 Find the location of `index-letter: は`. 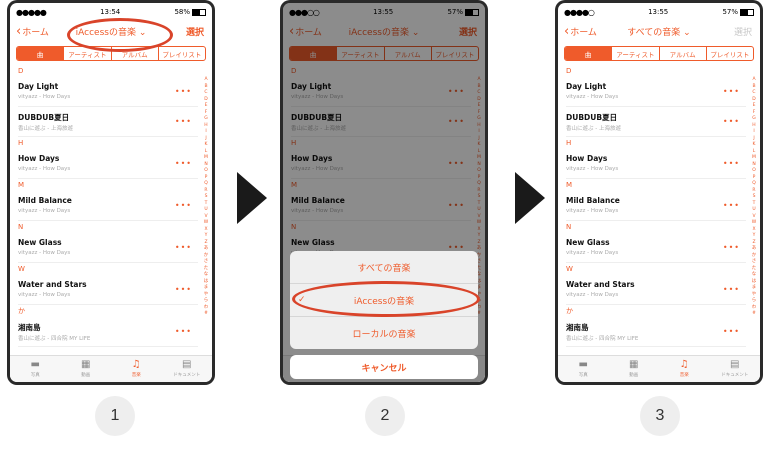

index-letter: は is located at coordinates (206, 281).